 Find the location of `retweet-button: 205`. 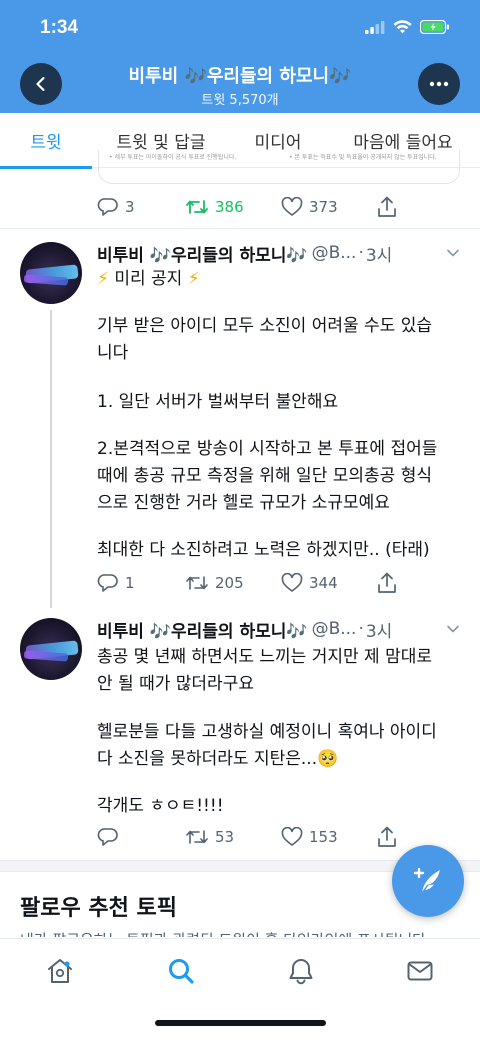

retweet-button: 205 is located at coordinates (233, 583).